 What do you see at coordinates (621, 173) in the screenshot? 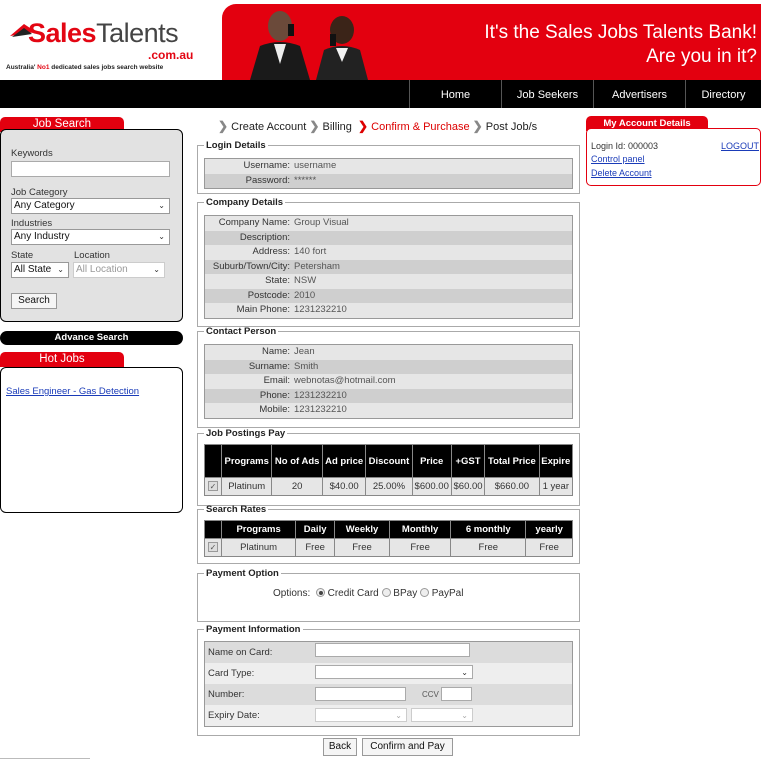
I see `delete-account-link: Delete Account` at bounding box center [621, 173].